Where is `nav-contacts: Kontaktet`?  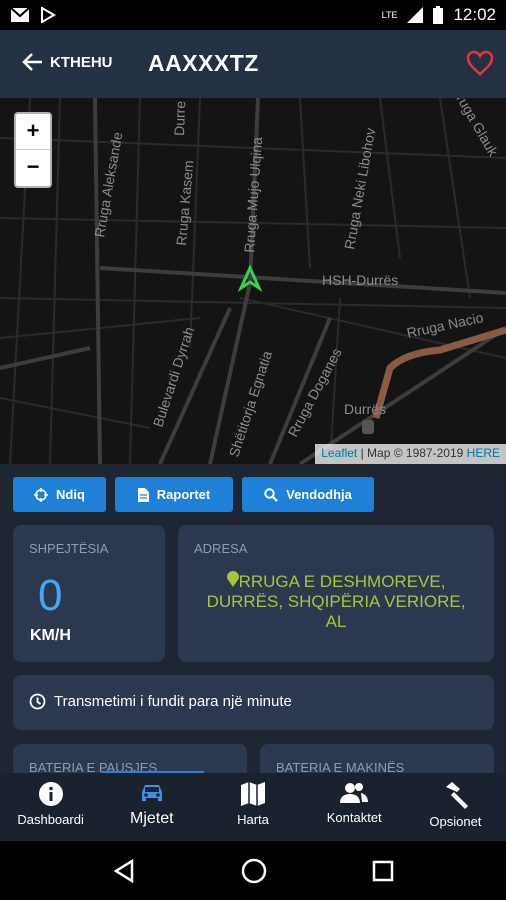
nav-contacts: Kontaktet is located at coordinates (354, 807).